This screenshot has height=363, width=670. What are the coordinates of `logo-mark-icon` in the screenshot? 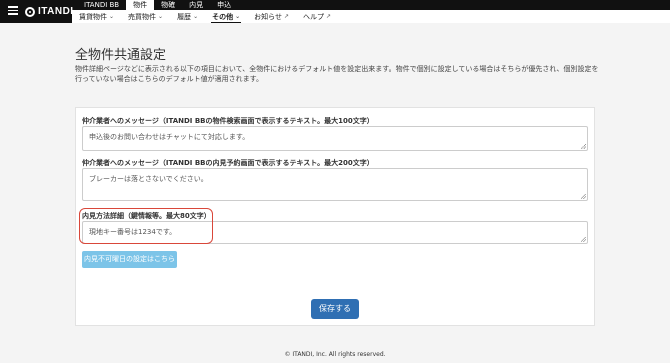 It's located at (30, 11).